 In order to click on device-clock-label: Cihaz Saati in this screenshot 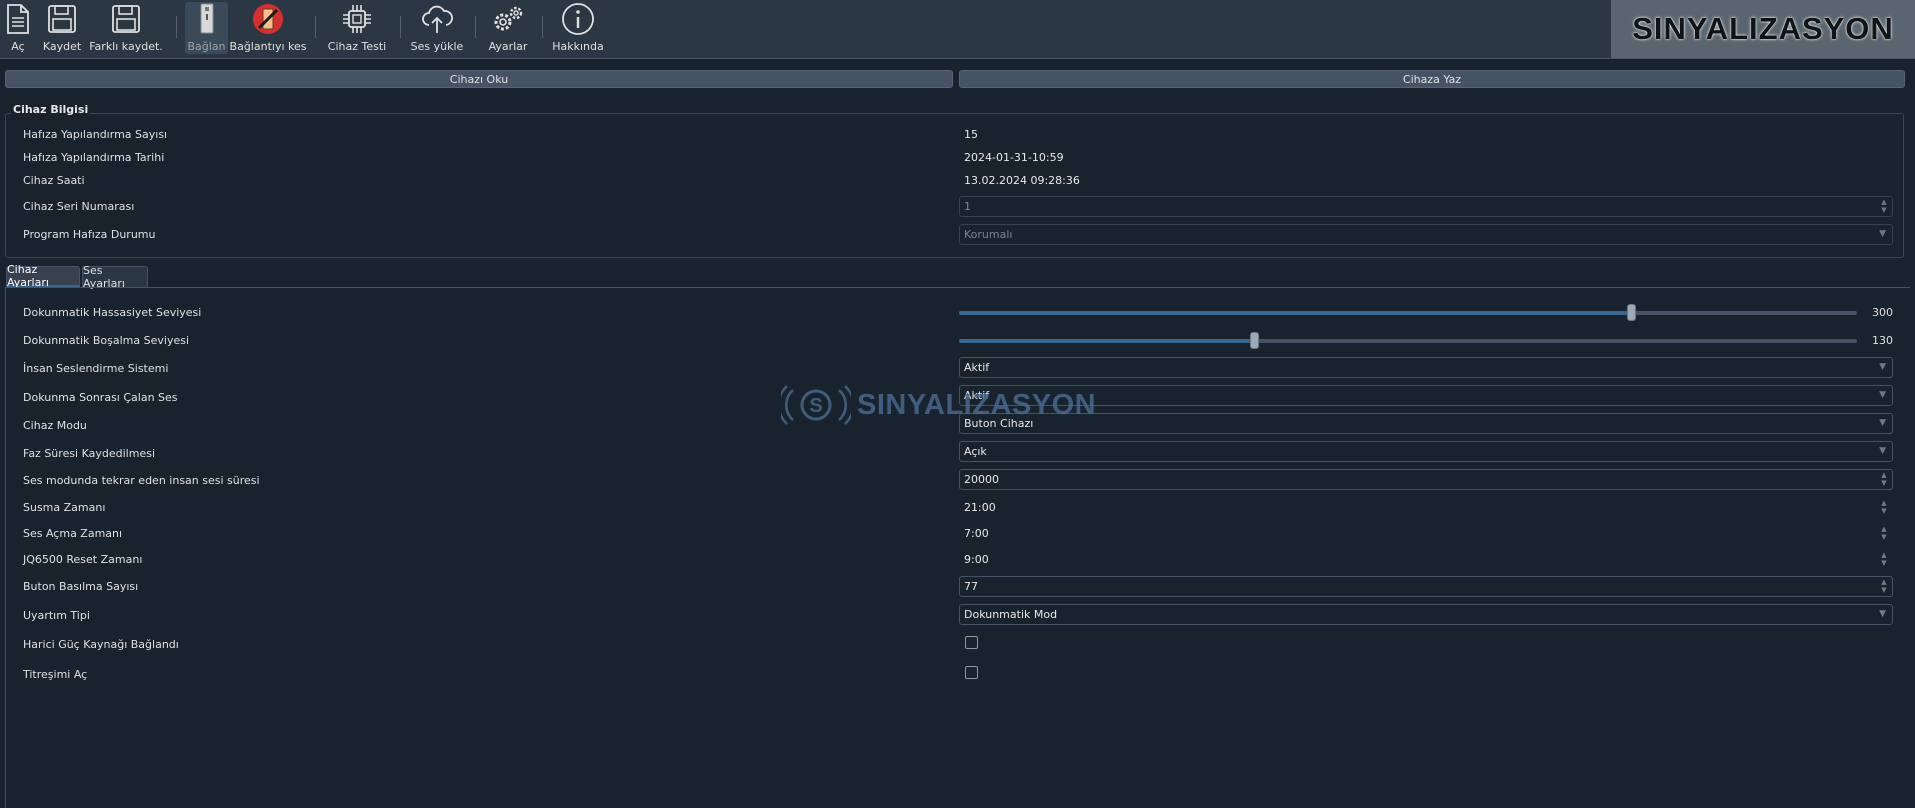, I will do `click(54, 180)`.